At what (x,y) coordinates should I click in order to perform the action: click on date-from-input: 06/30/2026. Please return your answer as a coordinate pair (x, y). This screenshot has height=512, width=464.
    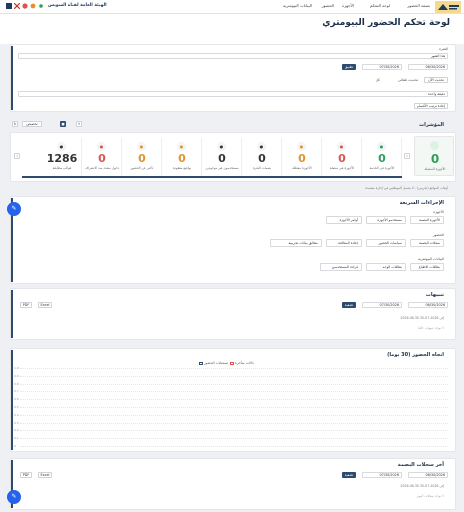
    Looking at the image, I should click on (428, 67).